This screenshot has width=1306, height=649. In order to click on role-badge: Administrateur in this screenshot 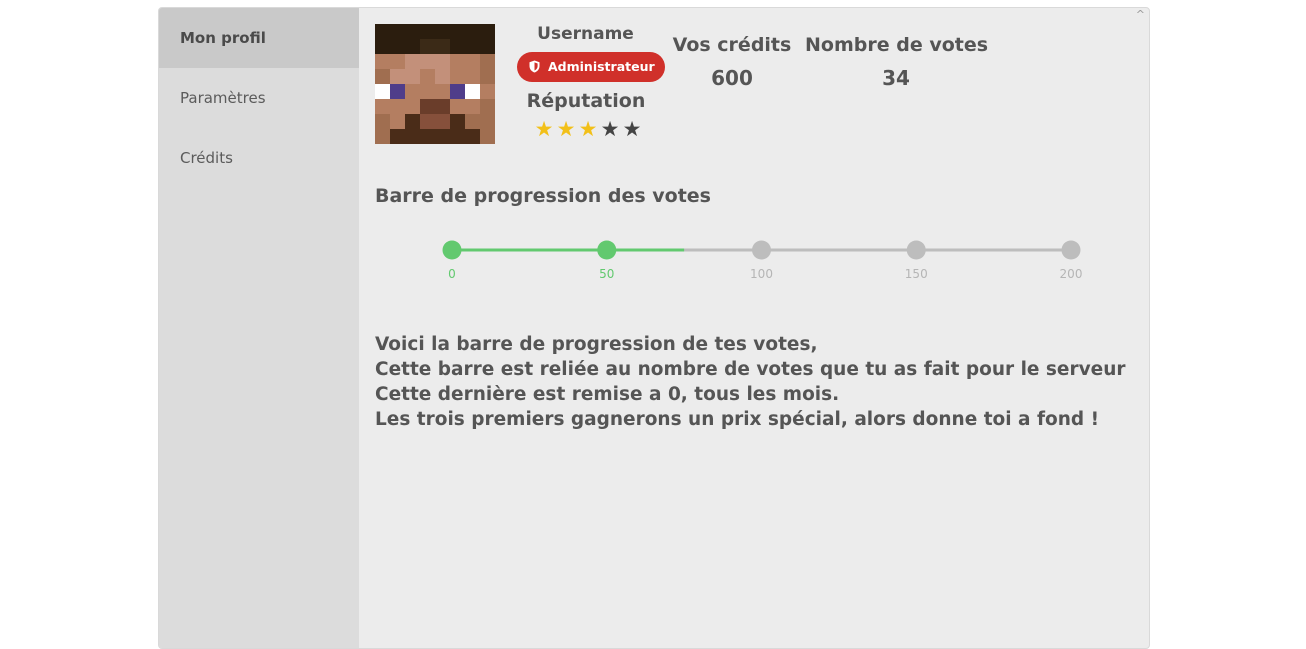, I will do `click(591, 67)`.